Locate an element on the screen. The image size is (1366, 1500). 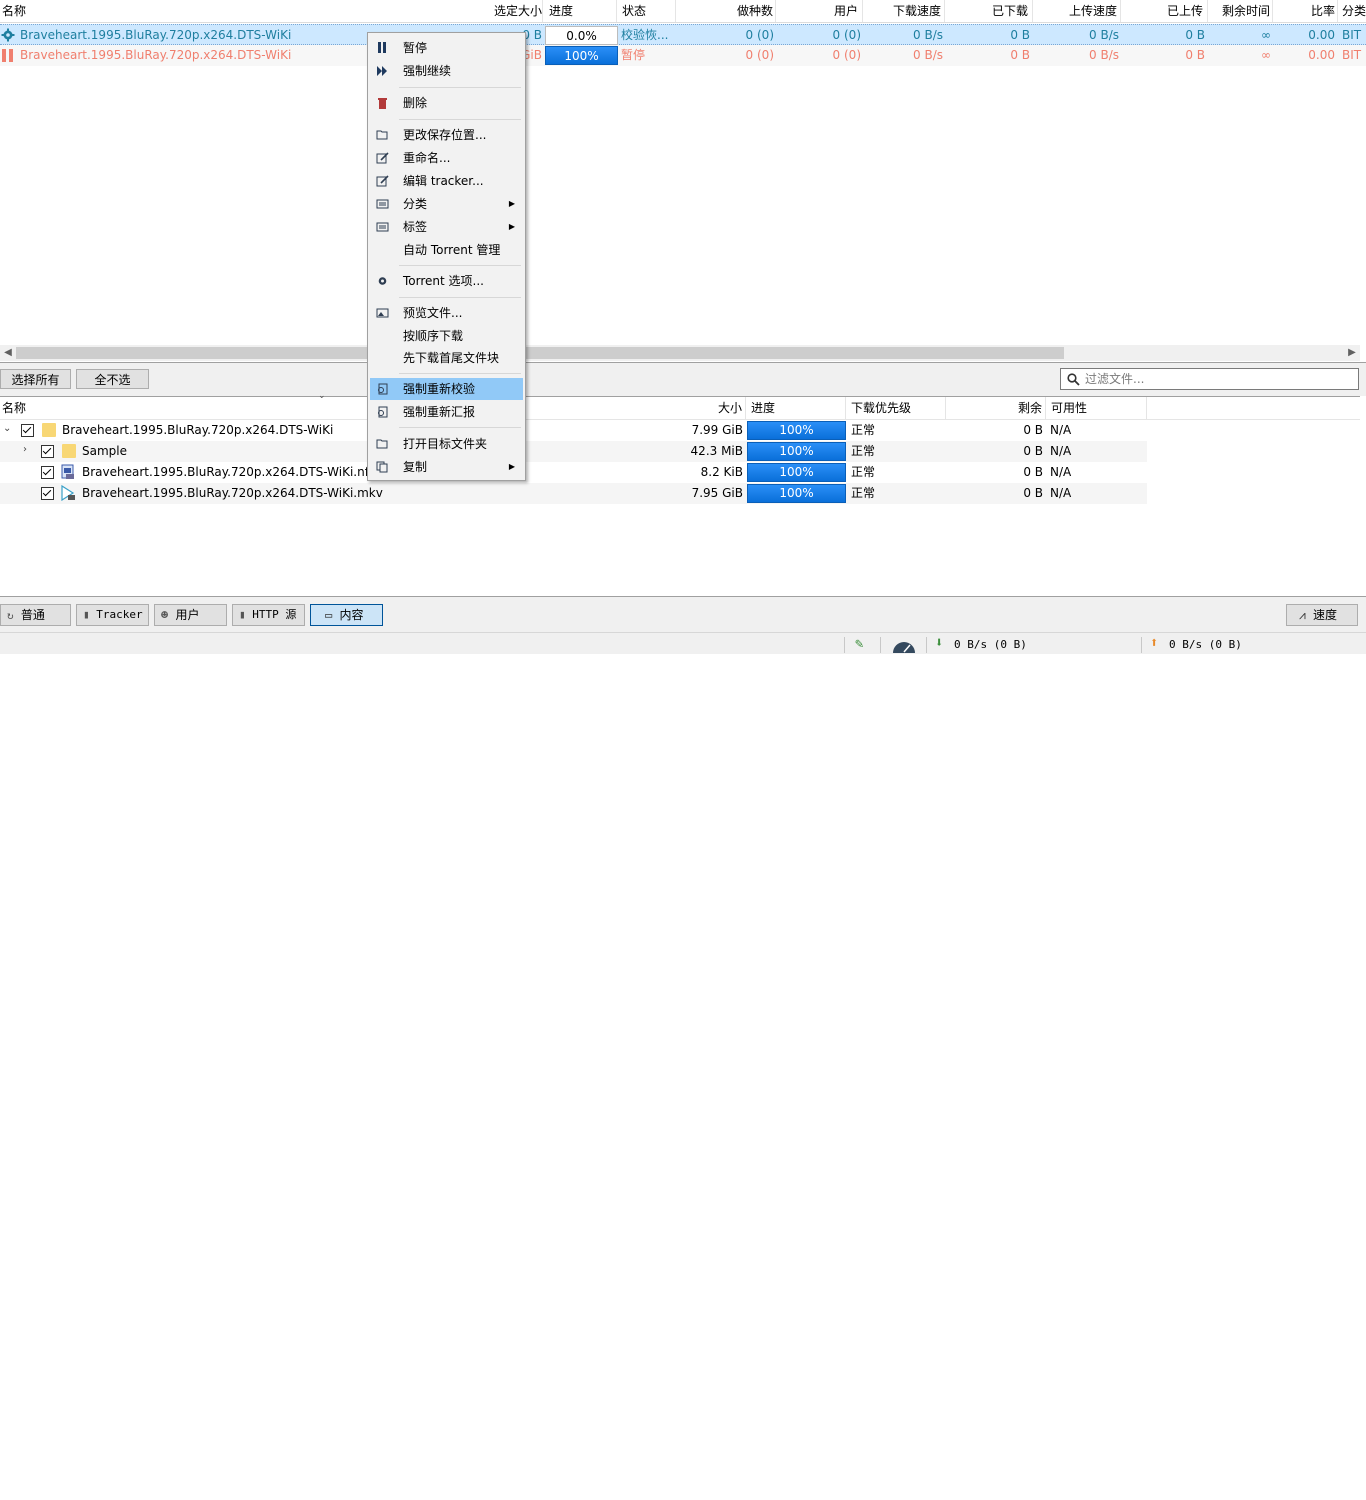
col-progress: 进度 is located at coordinates (581, 11).